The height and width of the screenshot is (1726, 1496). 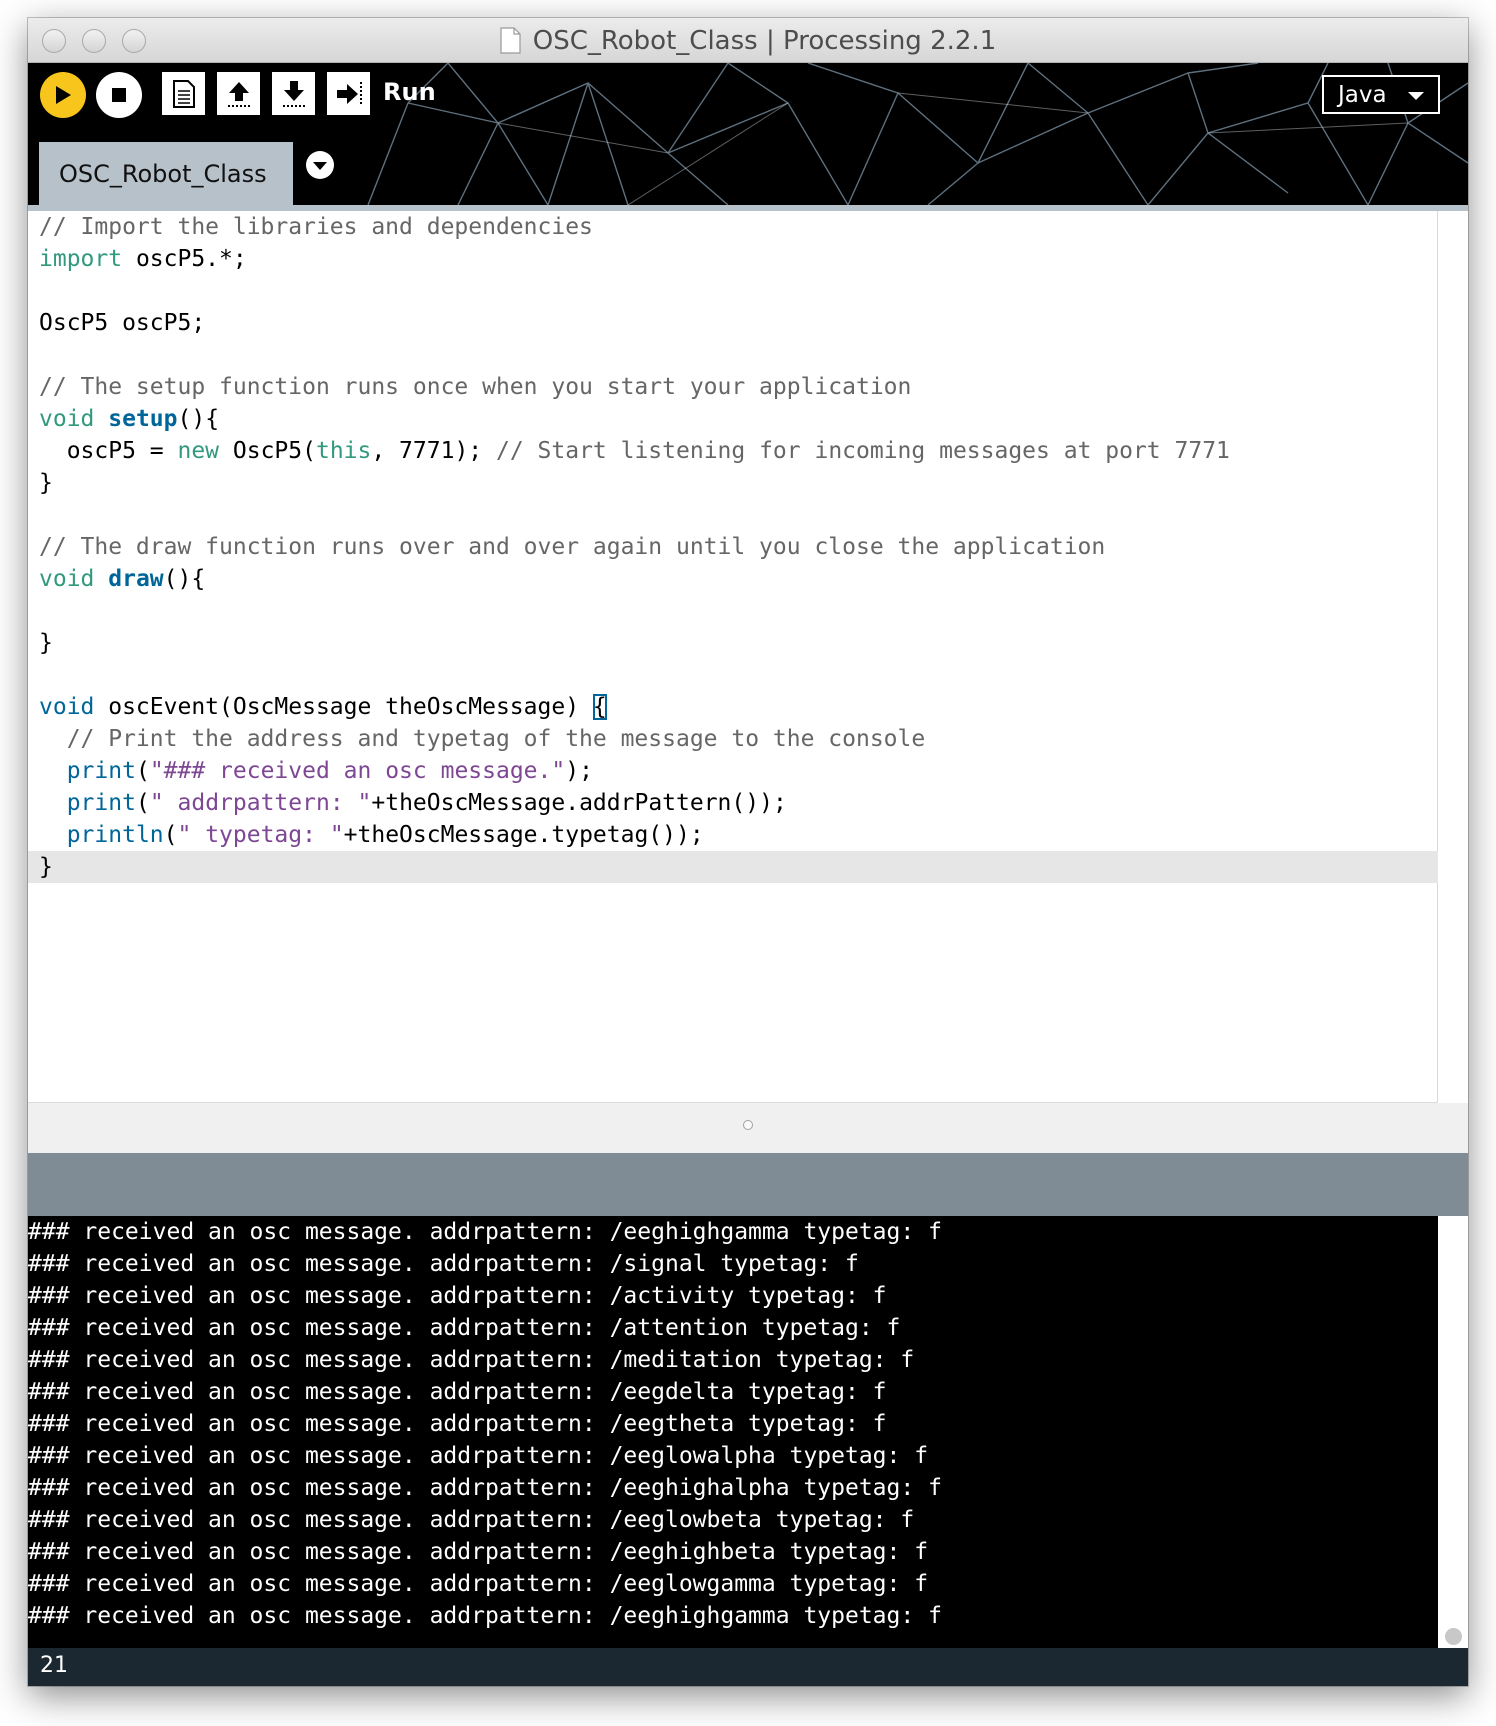 I want to click on code-token: draw, so click(x=136, y=579).